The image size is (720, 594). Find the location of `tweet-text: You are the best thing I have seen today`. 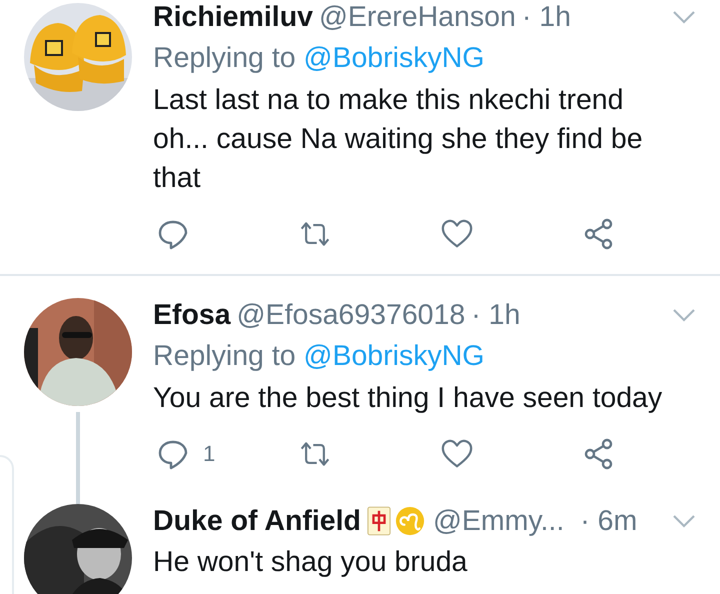

tweet-text: You are the best thing I have seen today is located at coordinates (408, 398).